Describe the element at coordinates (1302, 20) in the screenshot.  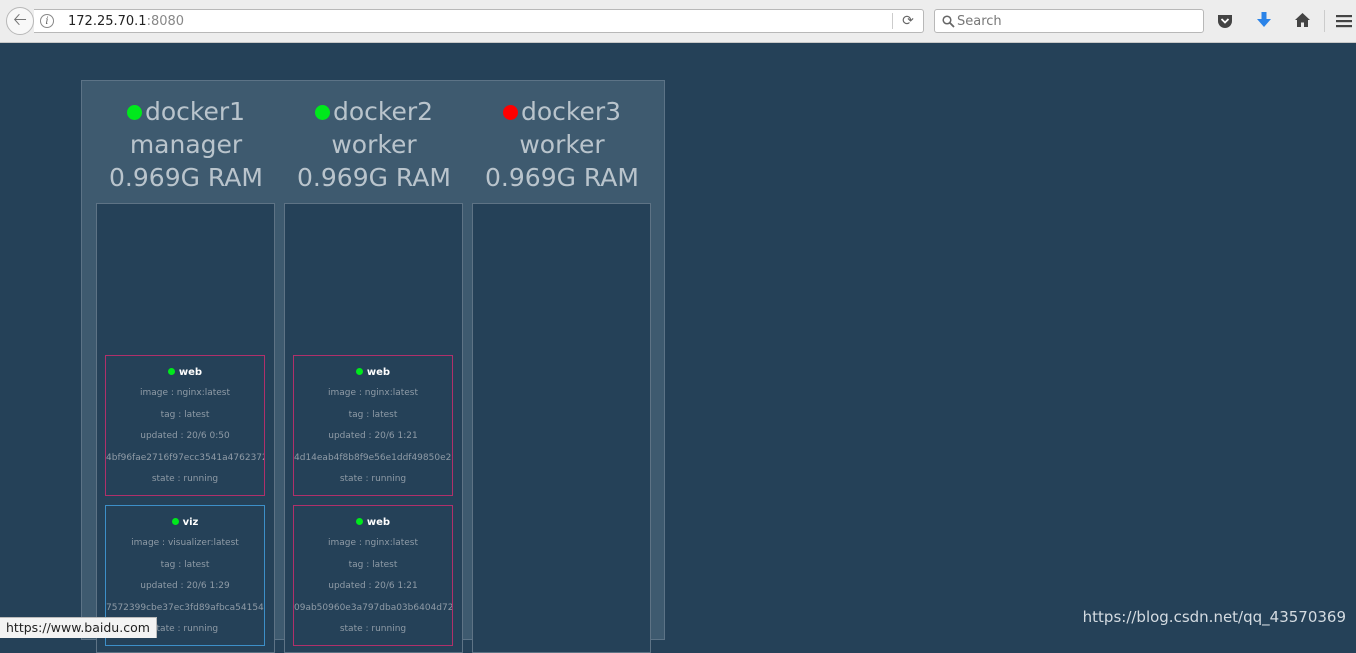
I see `home-icon` at that location.